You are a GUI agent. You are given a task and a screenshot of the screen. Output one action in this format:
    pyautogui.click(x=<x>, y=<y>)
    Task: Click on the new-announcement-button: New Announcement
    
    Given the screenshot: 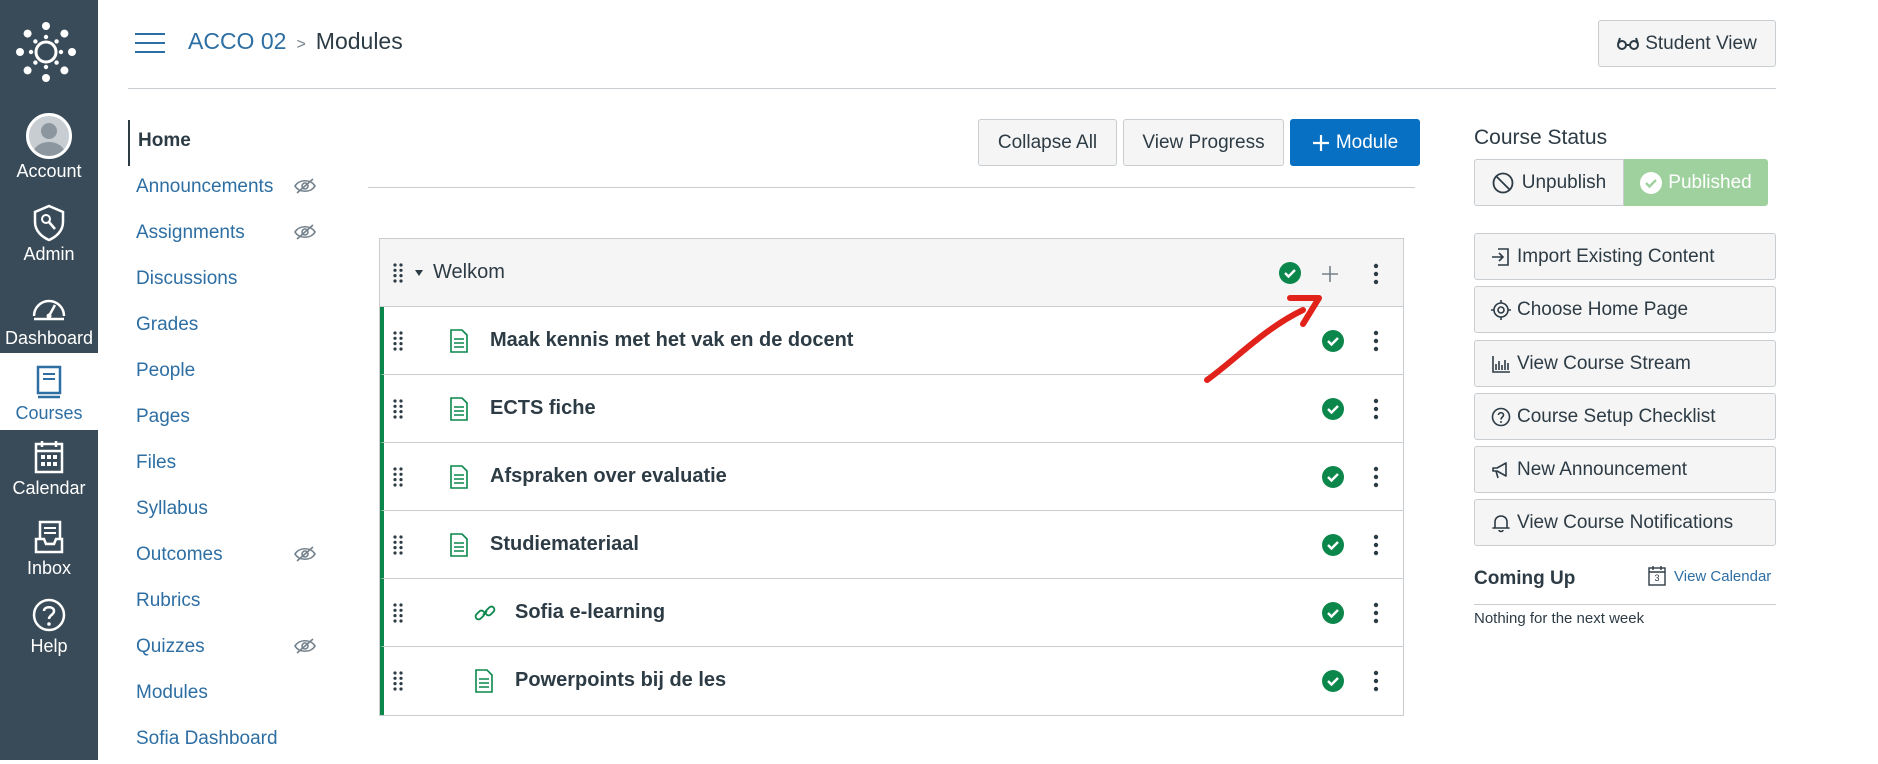 What is the action you would take?
    pyautogui.click(x=1625, y=469)
    